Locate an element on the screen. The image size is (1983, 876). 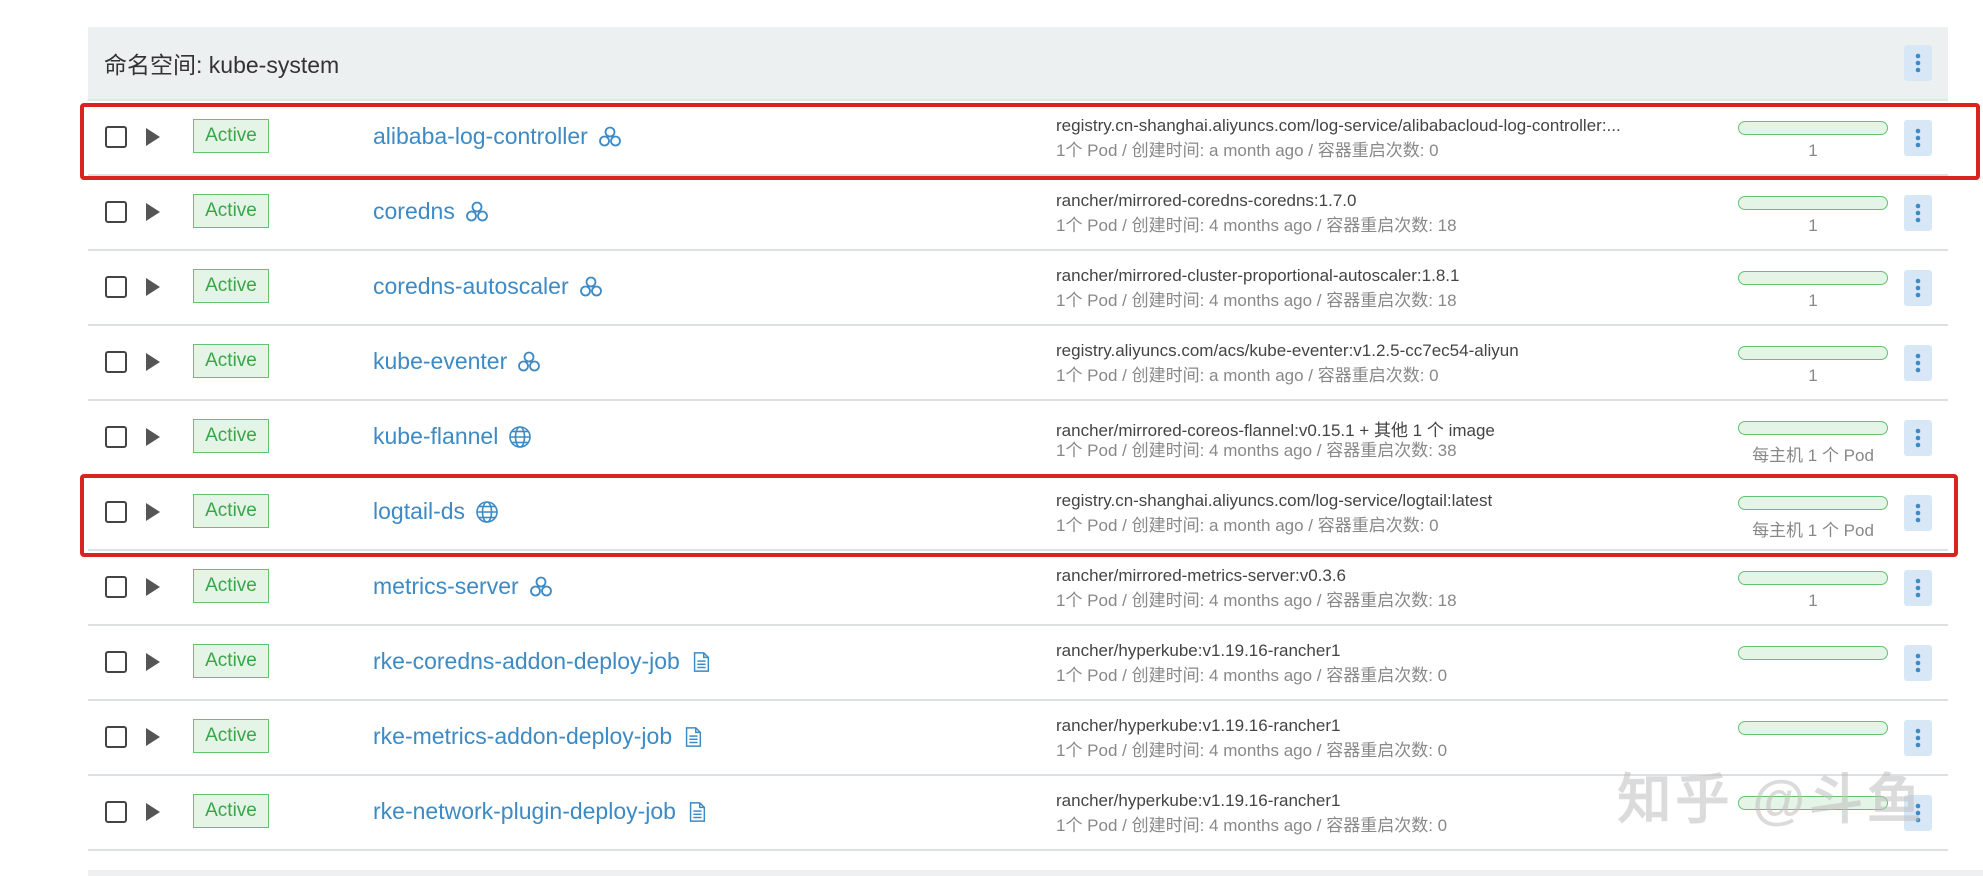
workload-link: rke-metrics-addon-deploy-job is located at coordinates (539, 736).